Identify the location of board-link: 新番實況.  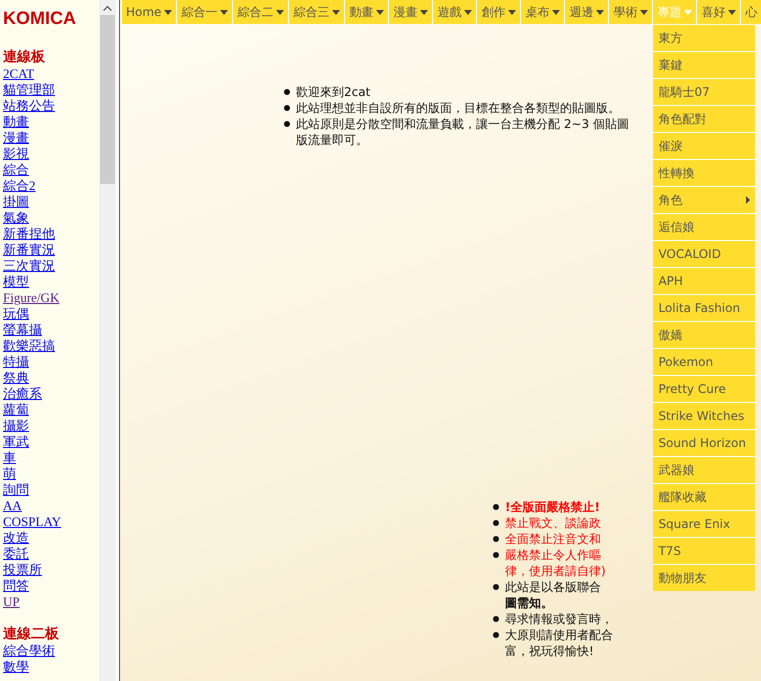
(29, 250).